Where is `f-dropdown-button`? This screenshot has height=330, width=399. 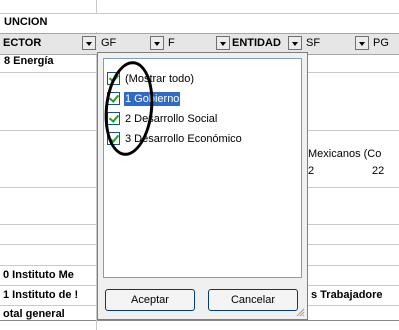 f-dropdown-button is located at coordinates (223, 43).